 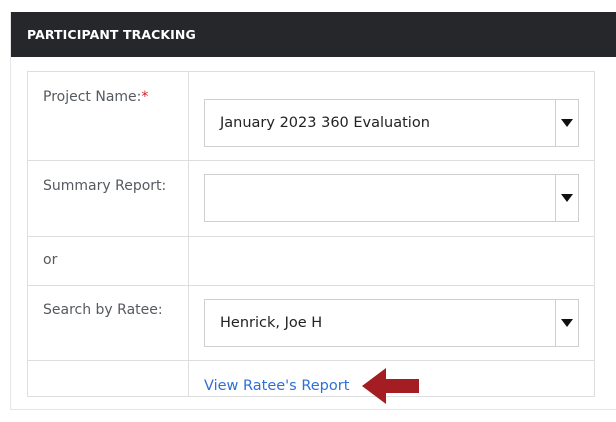 I want to click on project-name-label-text: Project Name:, so click(x=92, y=97).